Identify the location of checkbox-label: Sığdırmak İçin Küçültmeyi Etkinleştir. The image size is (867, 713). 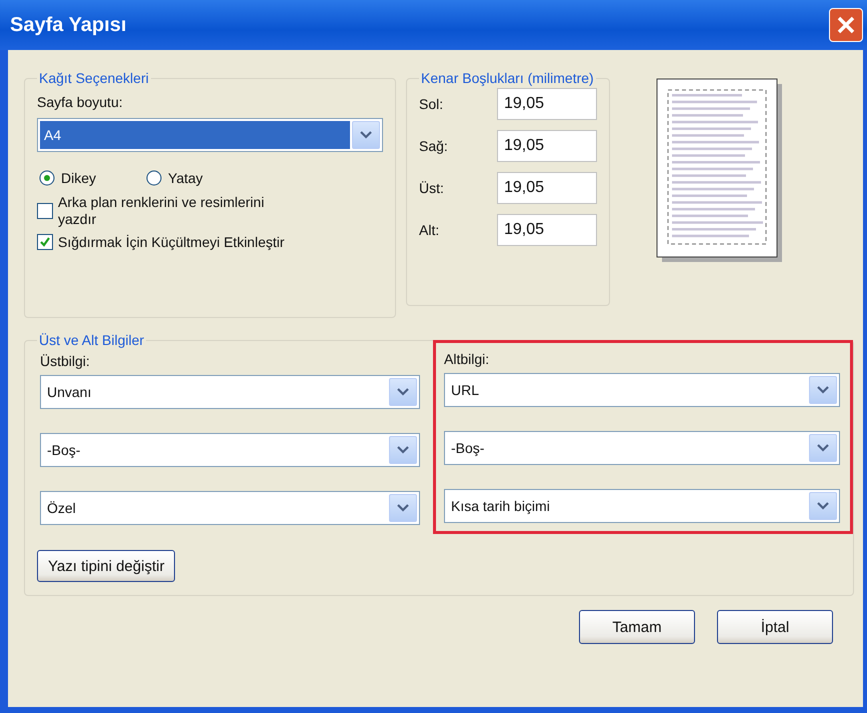
(171, 242).